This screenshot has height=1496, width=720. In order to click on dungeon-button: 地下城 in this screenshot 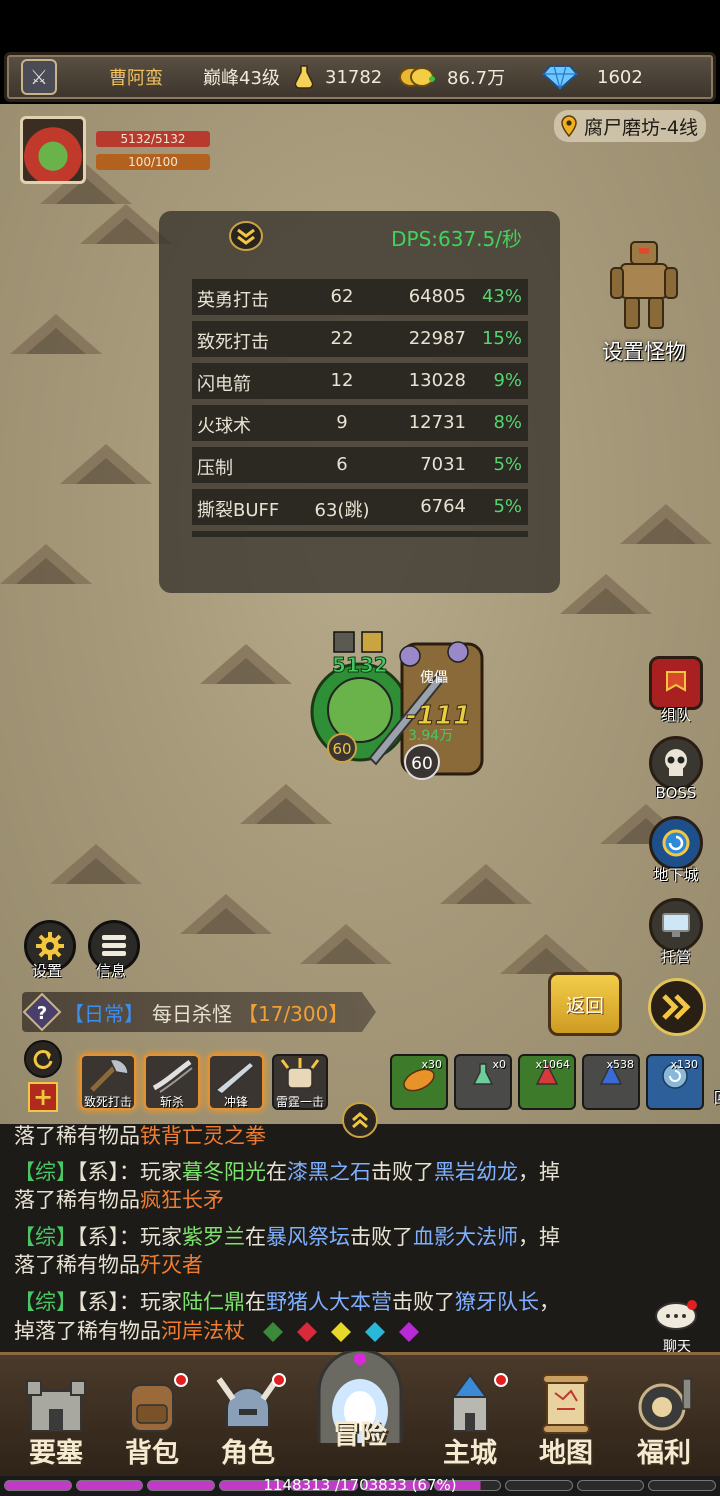, I will do `click(676, 850)`.